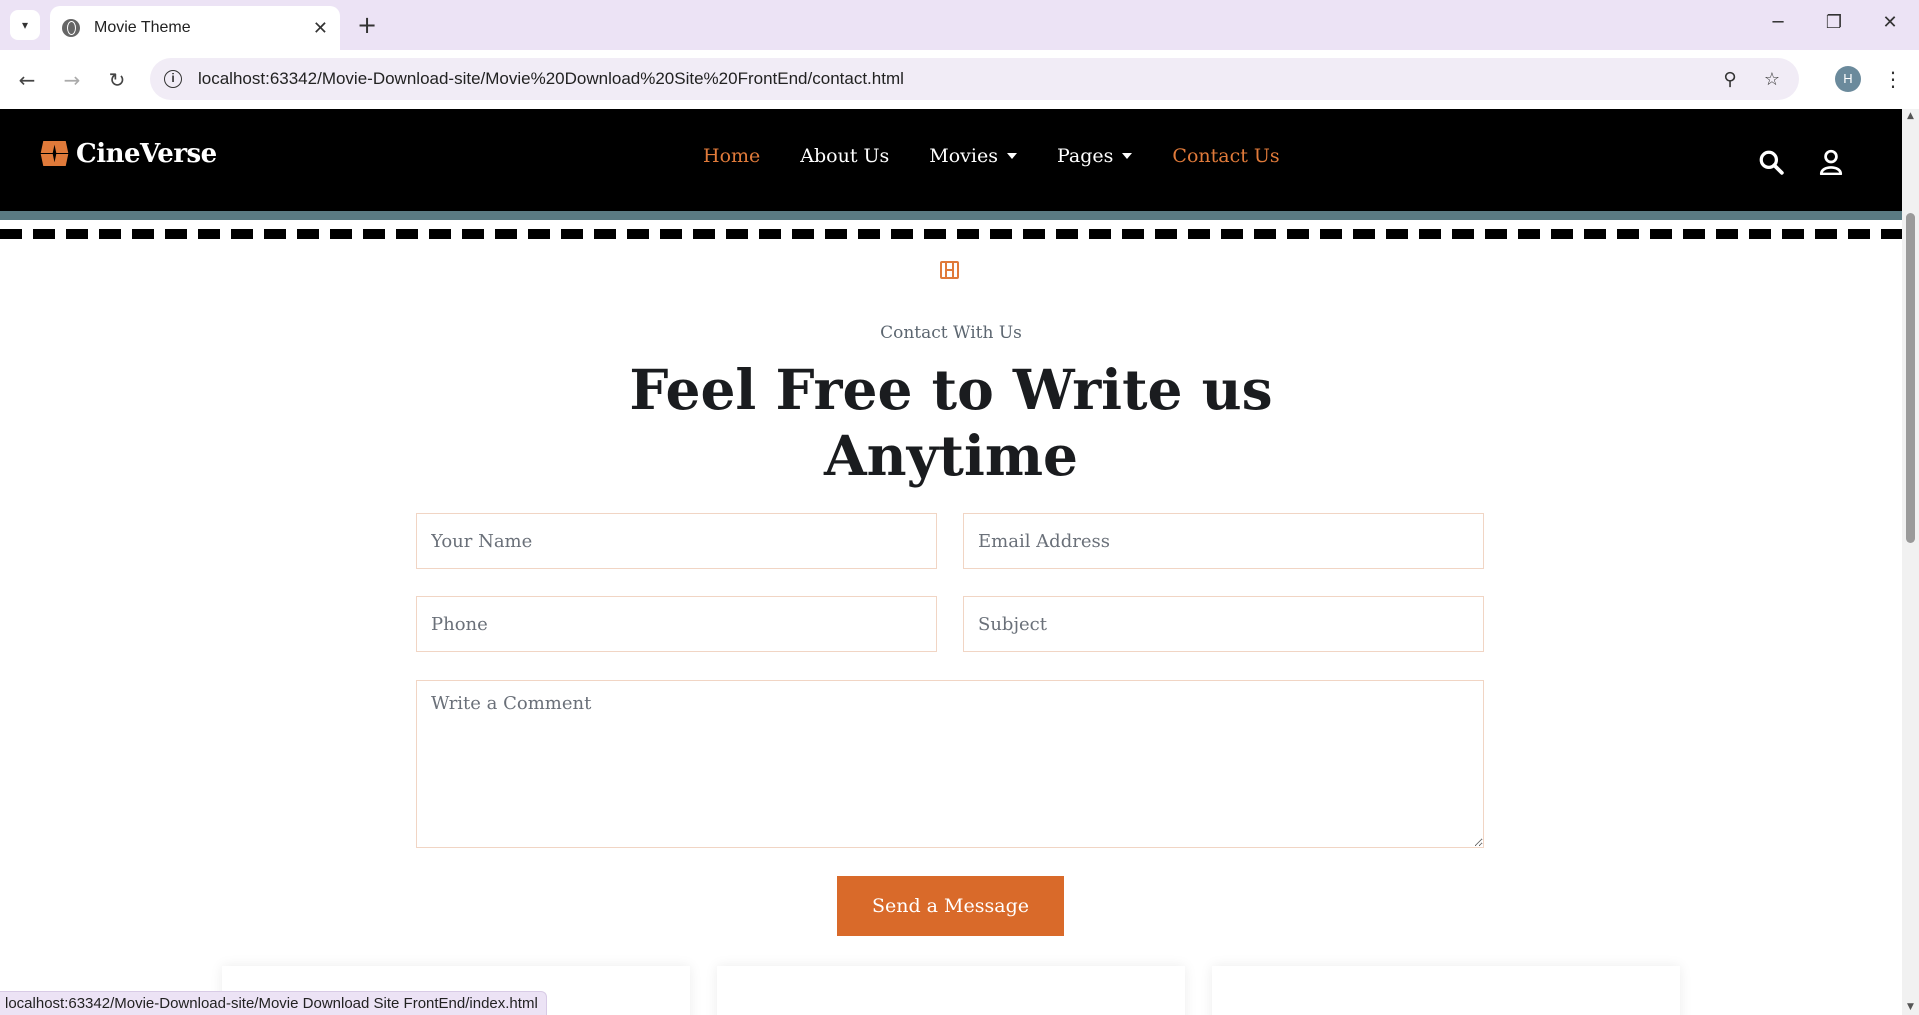  Describe the element at coordinates (950, 764) in the screenshot. I see `comment-textarea` at that location.